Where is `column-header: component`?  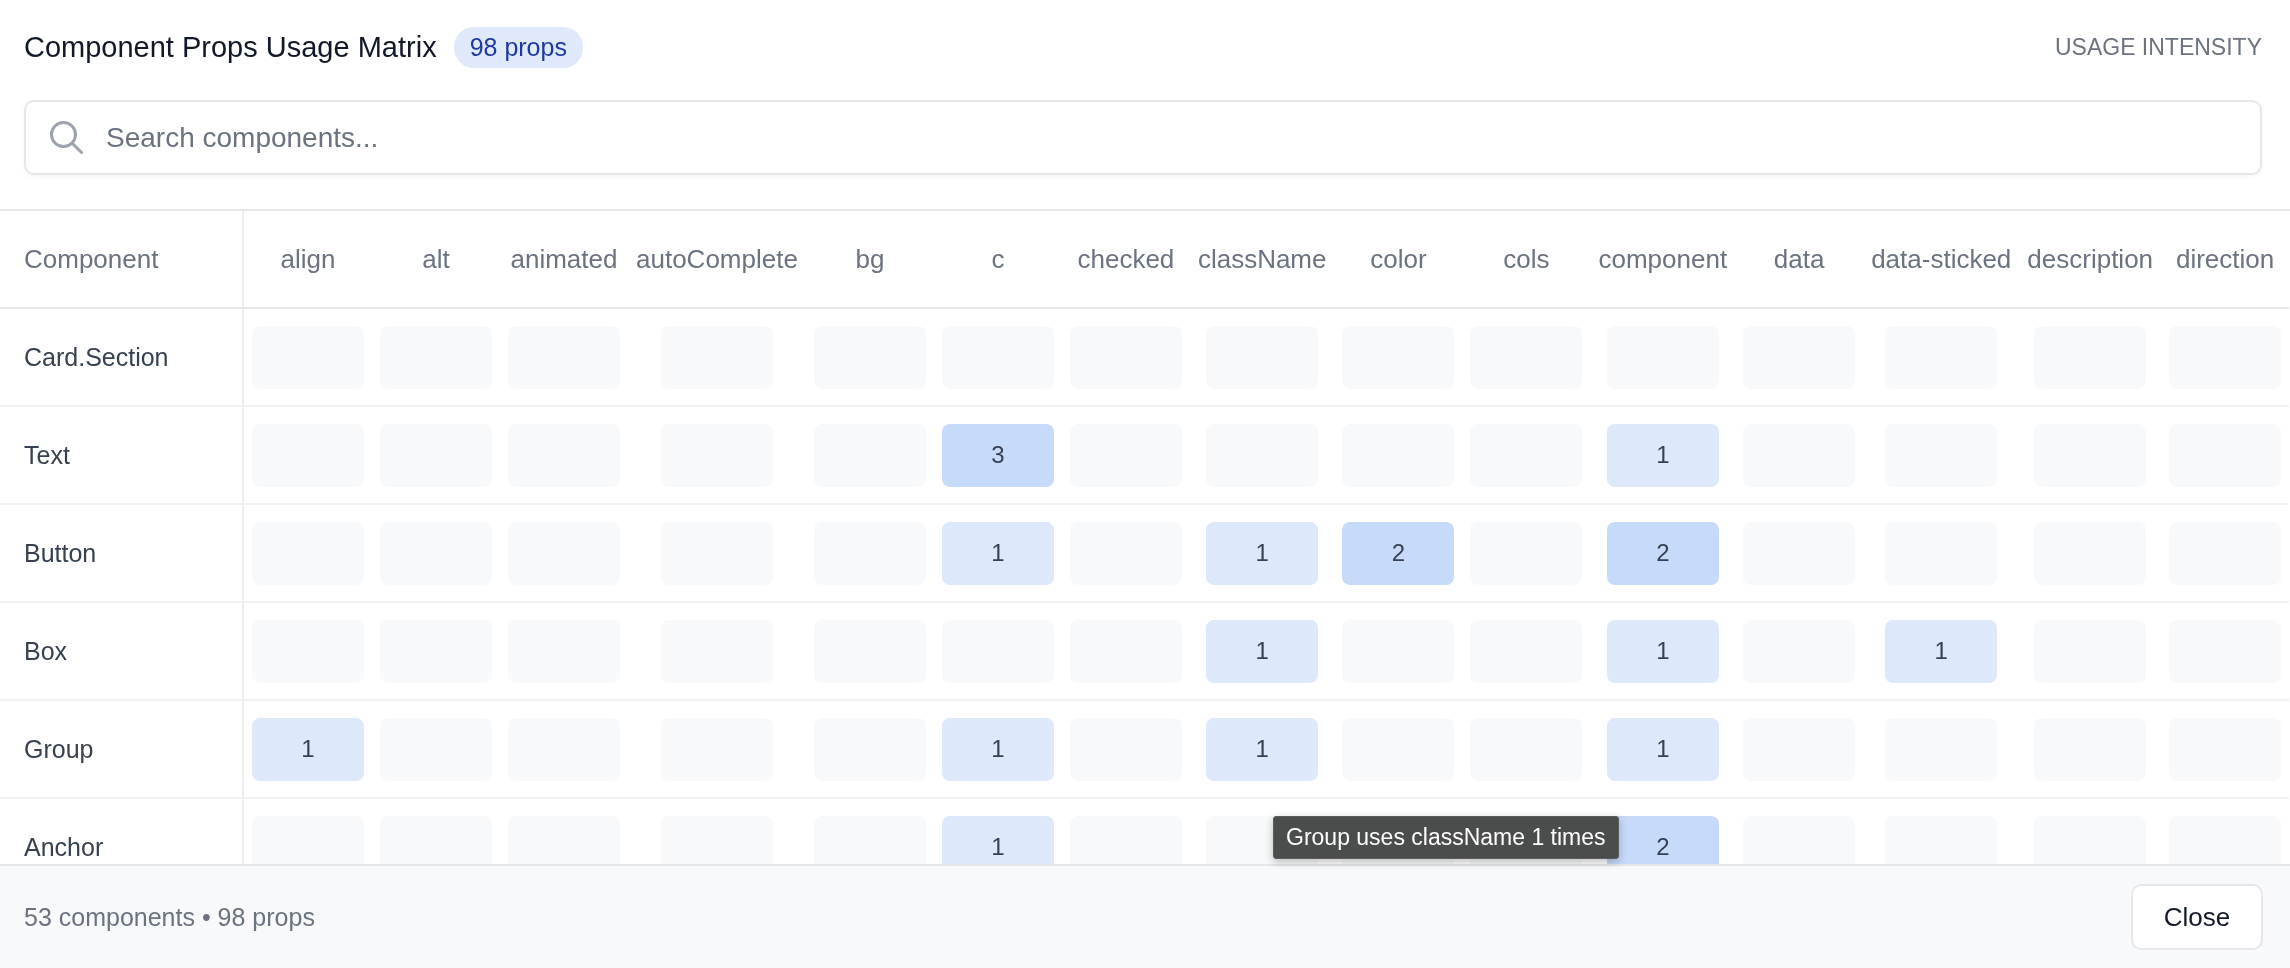
column-header: component is located at coordinates (1663, 259).